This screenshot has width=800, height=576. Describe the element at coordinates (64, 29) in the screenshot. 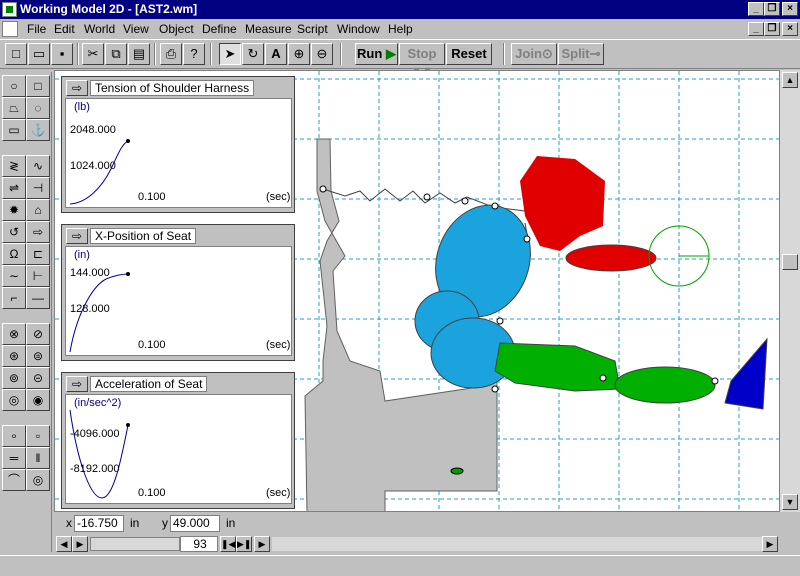

I see `menu-edit: Edit` at that location.